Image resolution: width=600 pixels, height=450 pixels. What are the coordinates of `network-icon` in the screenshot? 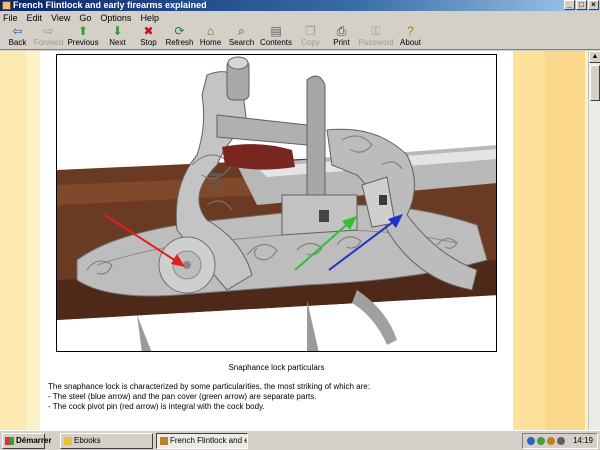 It's located at (531, 441).